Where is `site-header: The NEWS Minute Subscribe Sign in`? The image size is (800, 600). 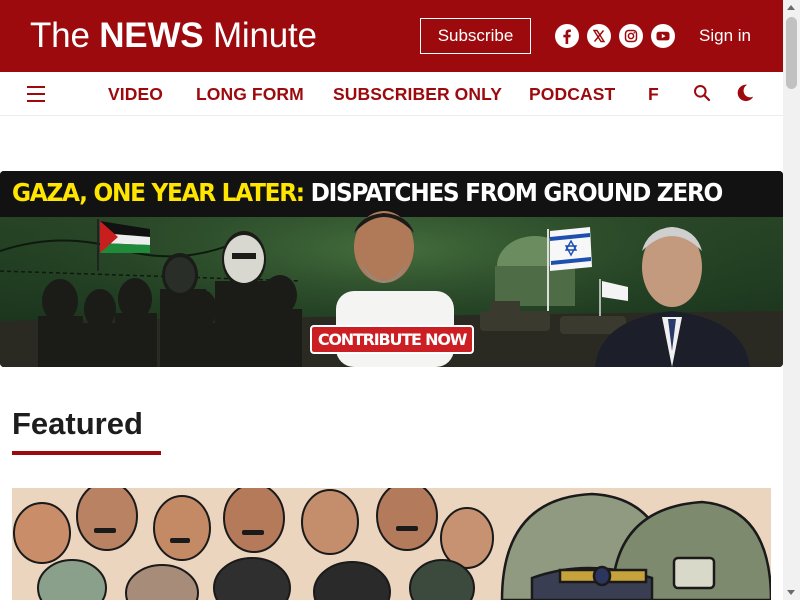 site-header: The NEWS Minute Subscribe Sign in is located at coordinates (391, 36).